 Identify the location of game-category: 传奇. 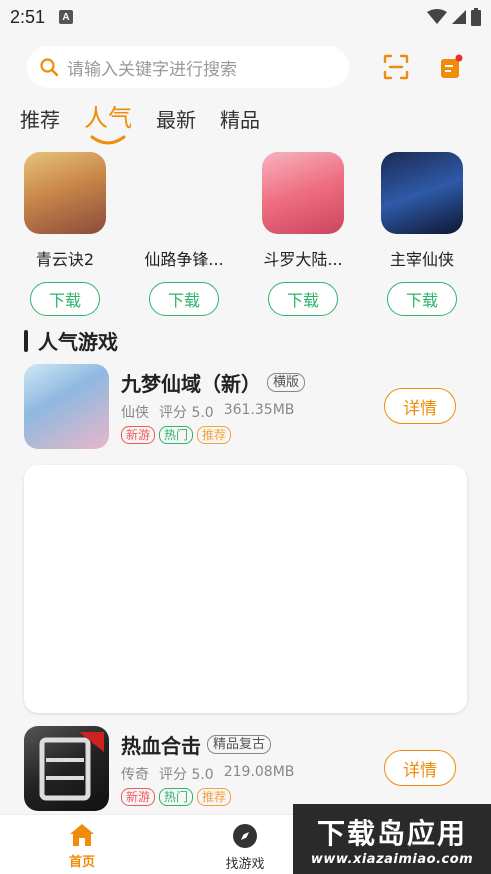
(135, 775).